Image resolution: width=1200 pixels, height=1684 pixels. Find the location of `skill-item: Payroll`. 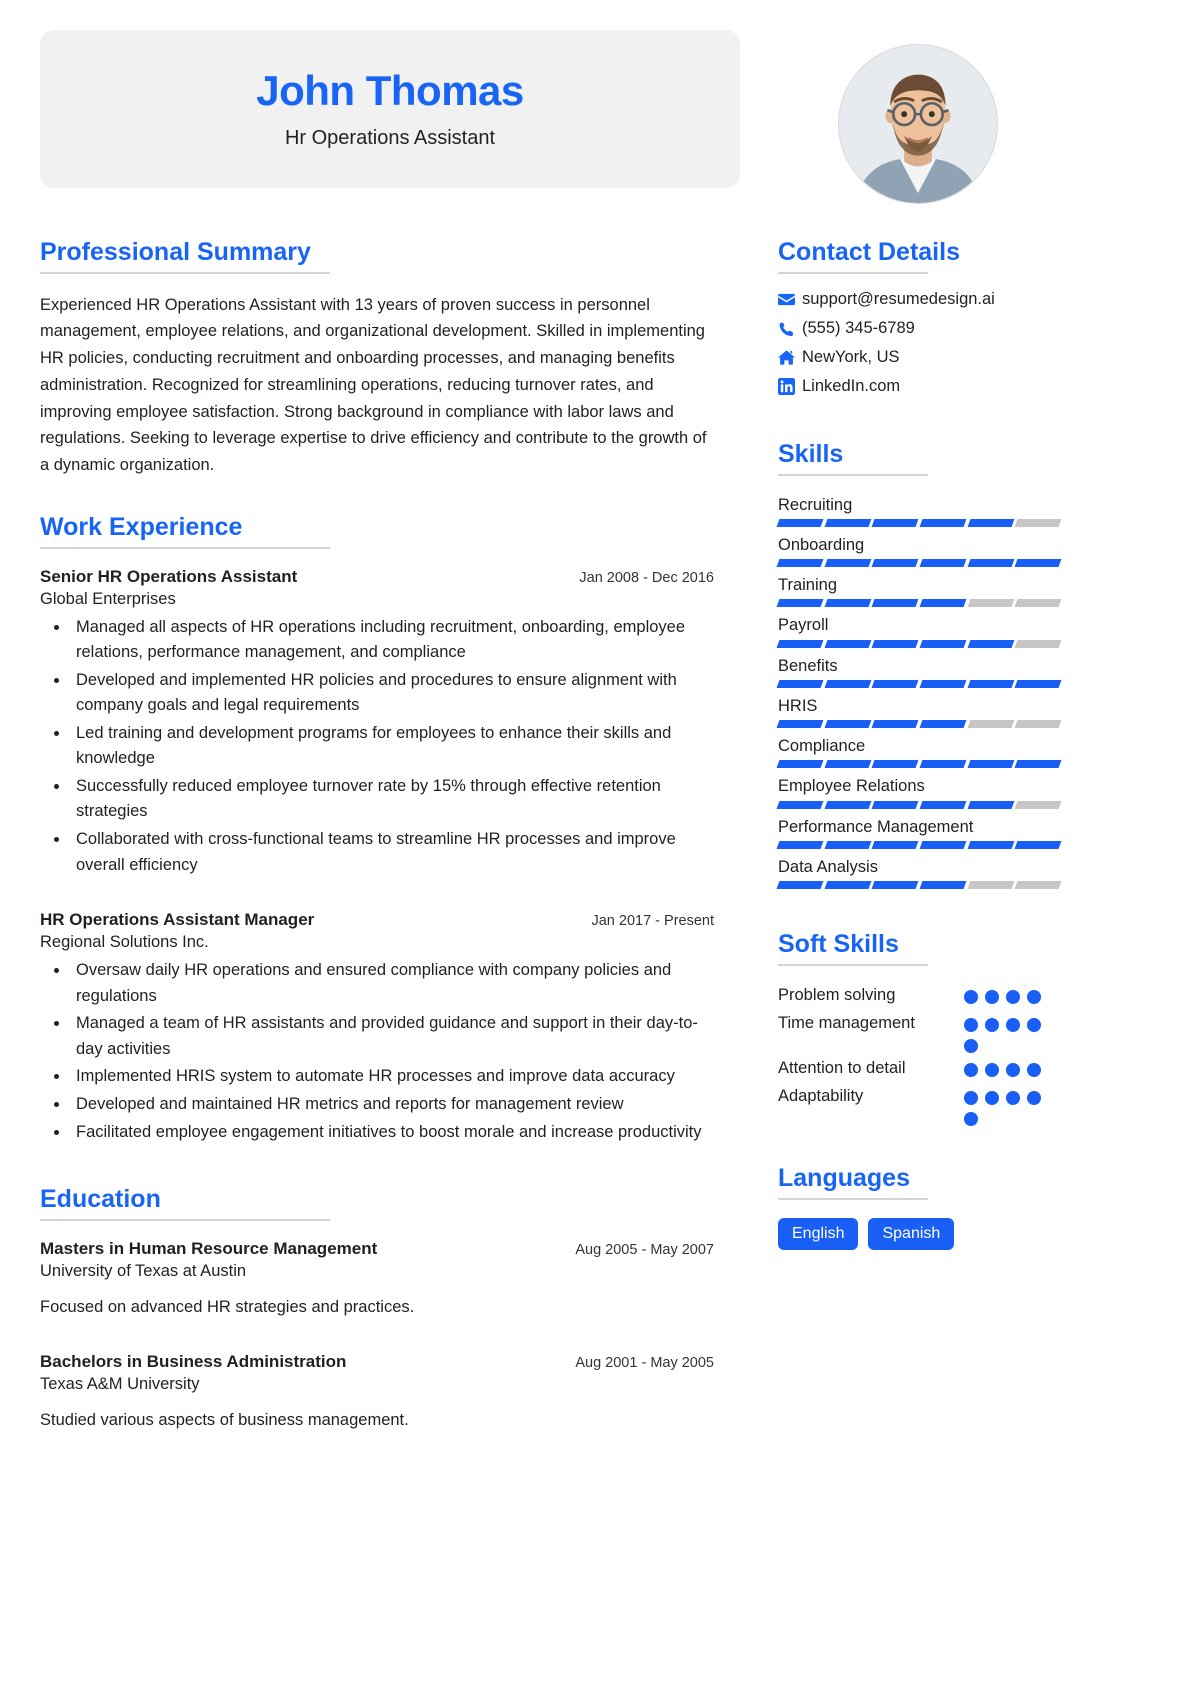

skill-item: Payroll is located at coordinates (919, 631).